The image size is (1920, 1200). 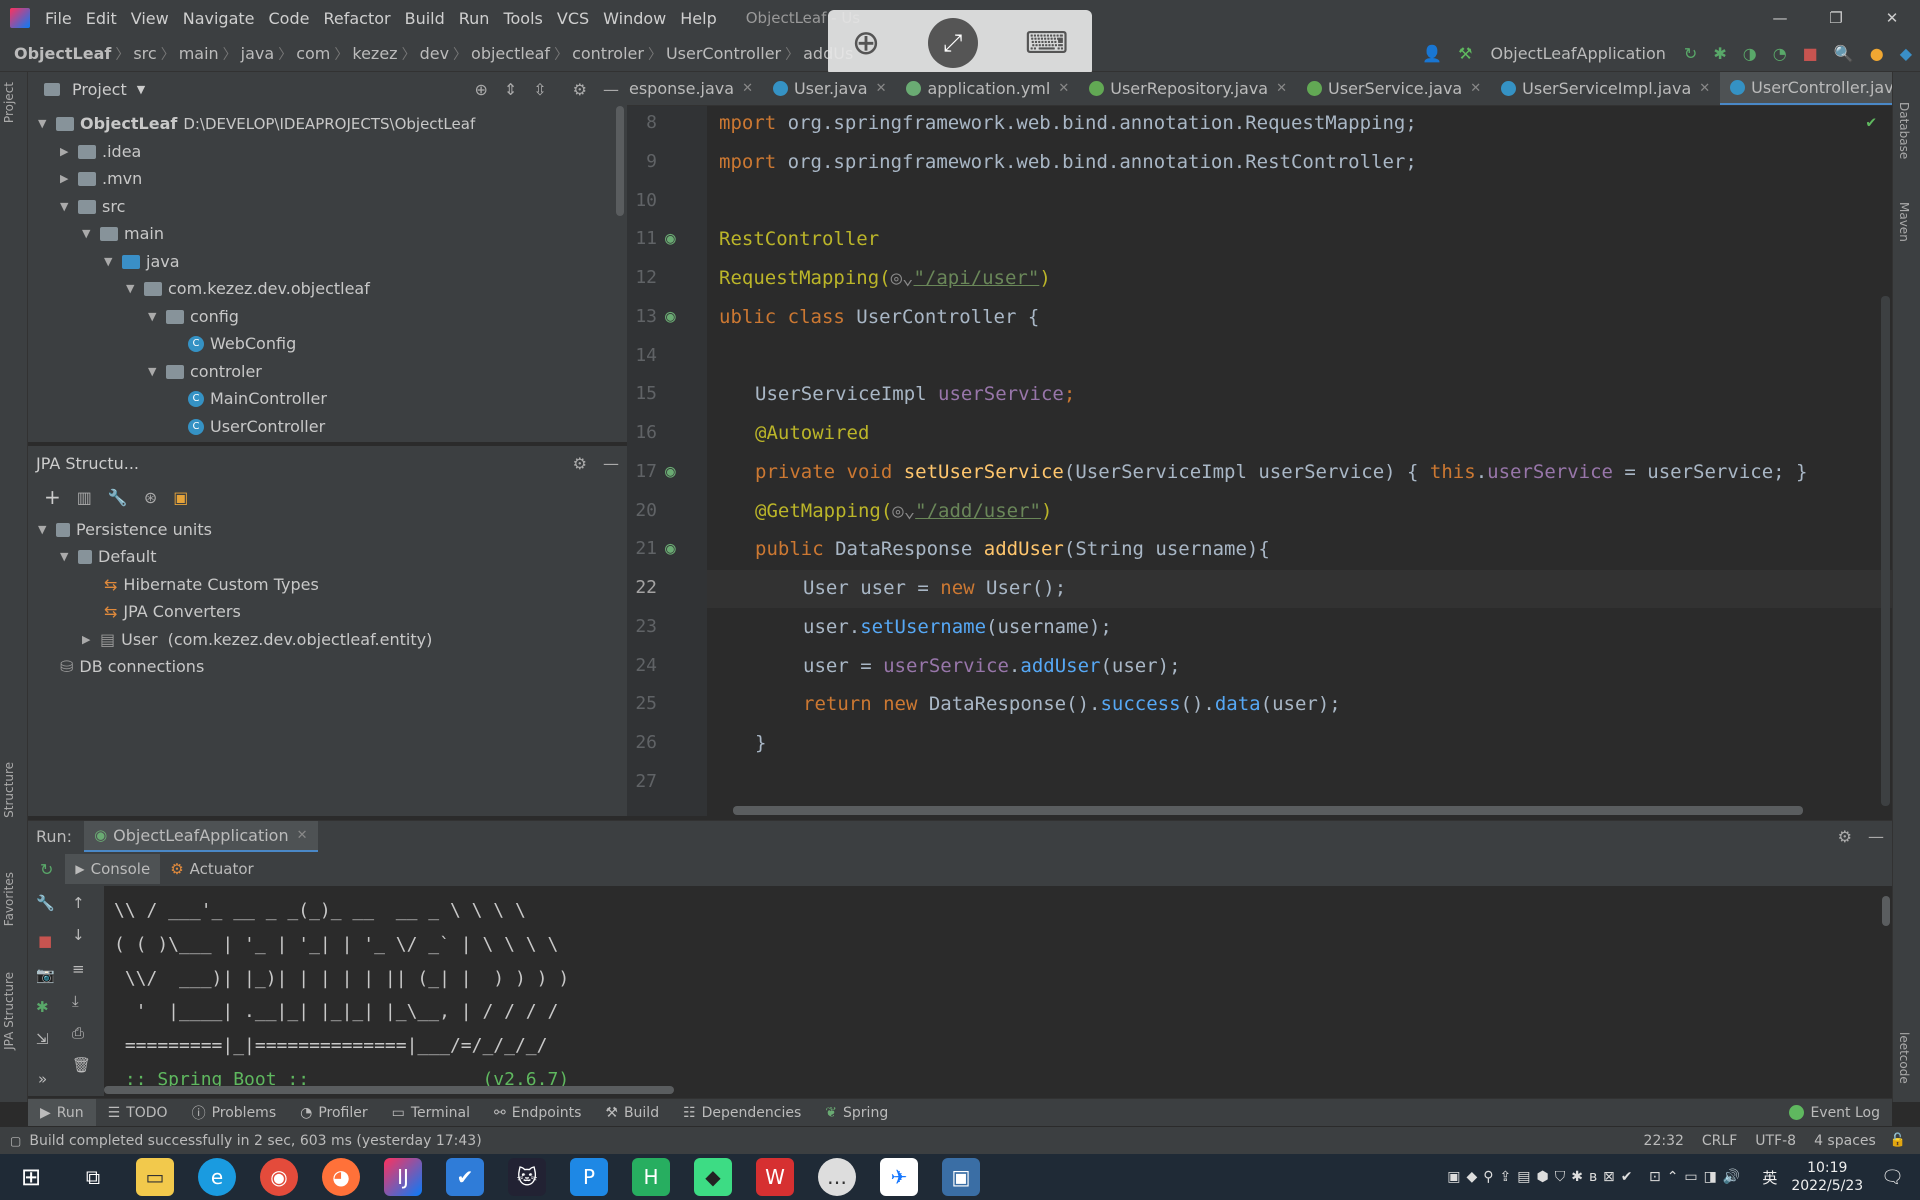 What do you see at coordinates (52, 497) in the screenshot?
I see `add-icon: +` at bounding box center [52, 497].